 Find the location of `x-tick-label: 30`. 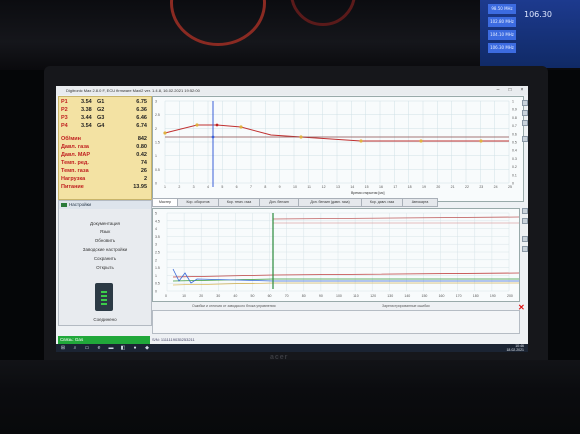

x-tick-label: 30 is located at coordinates (218, 296).